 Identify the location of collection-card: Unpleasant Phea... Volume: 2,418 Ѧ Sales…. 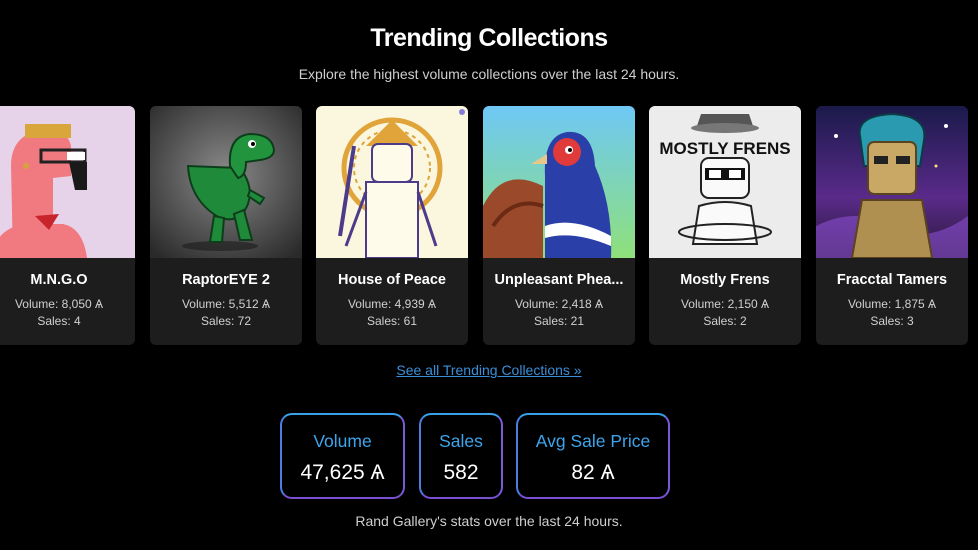
(559, 225).